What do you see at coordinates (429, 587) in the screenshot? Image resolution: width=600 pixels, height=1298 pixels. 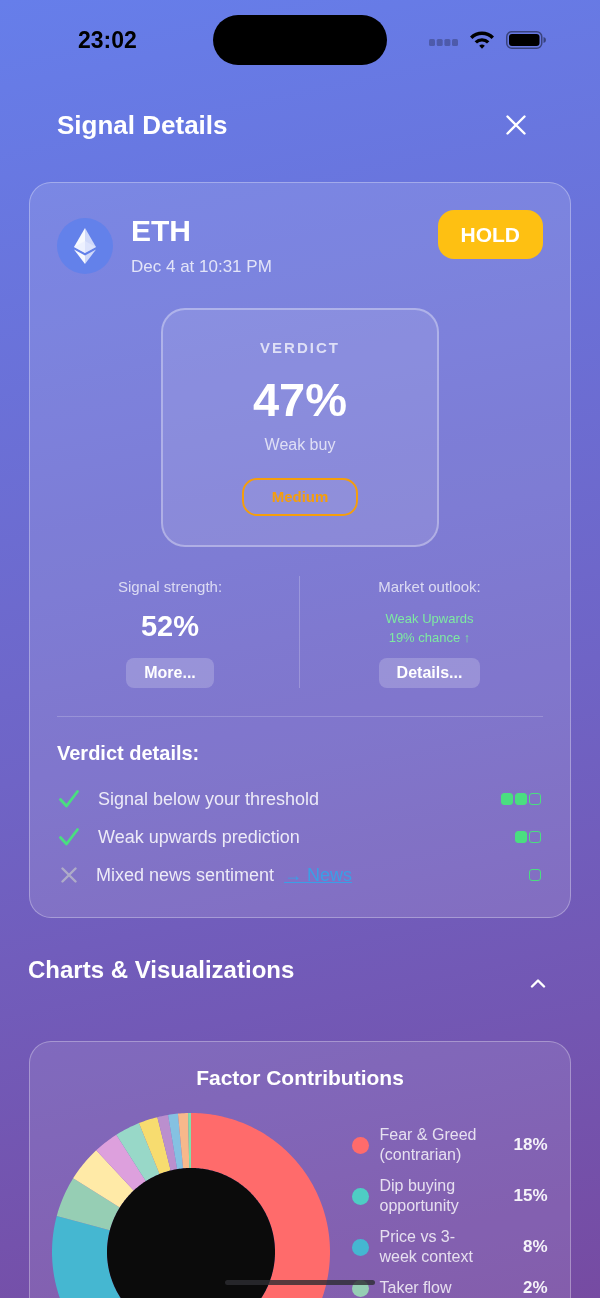 I see `outlook-label: Market outlook:` at bounding box center [429, 587].